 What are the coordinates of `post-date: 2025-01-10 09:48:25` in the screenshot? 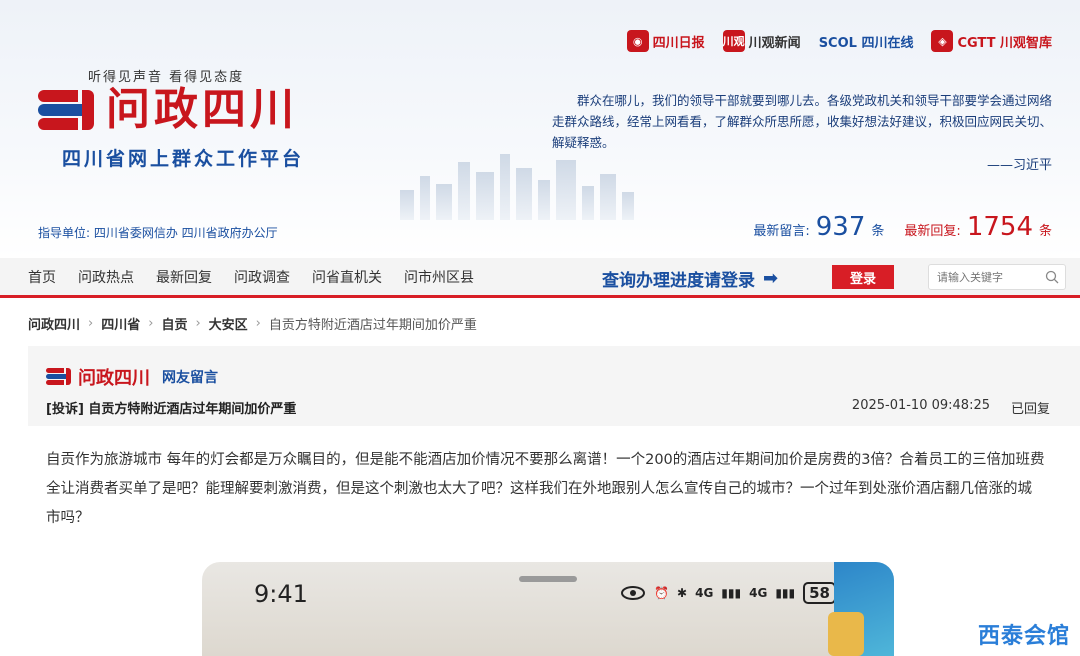 It's located at (920, 405).